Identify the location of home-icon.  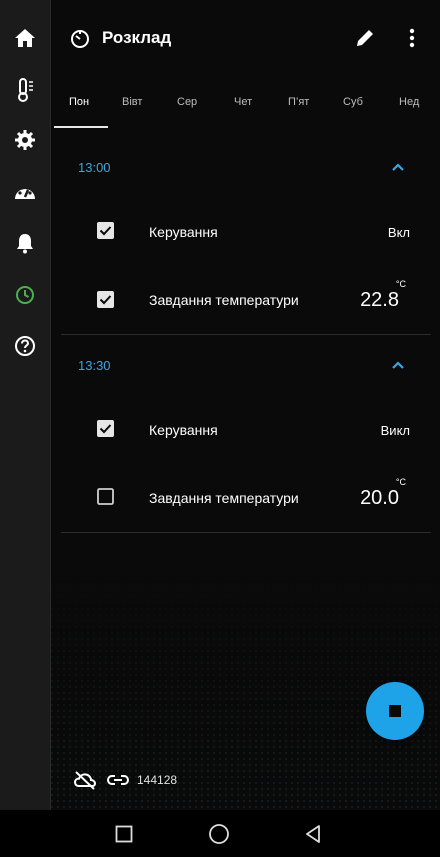
(25, 38).